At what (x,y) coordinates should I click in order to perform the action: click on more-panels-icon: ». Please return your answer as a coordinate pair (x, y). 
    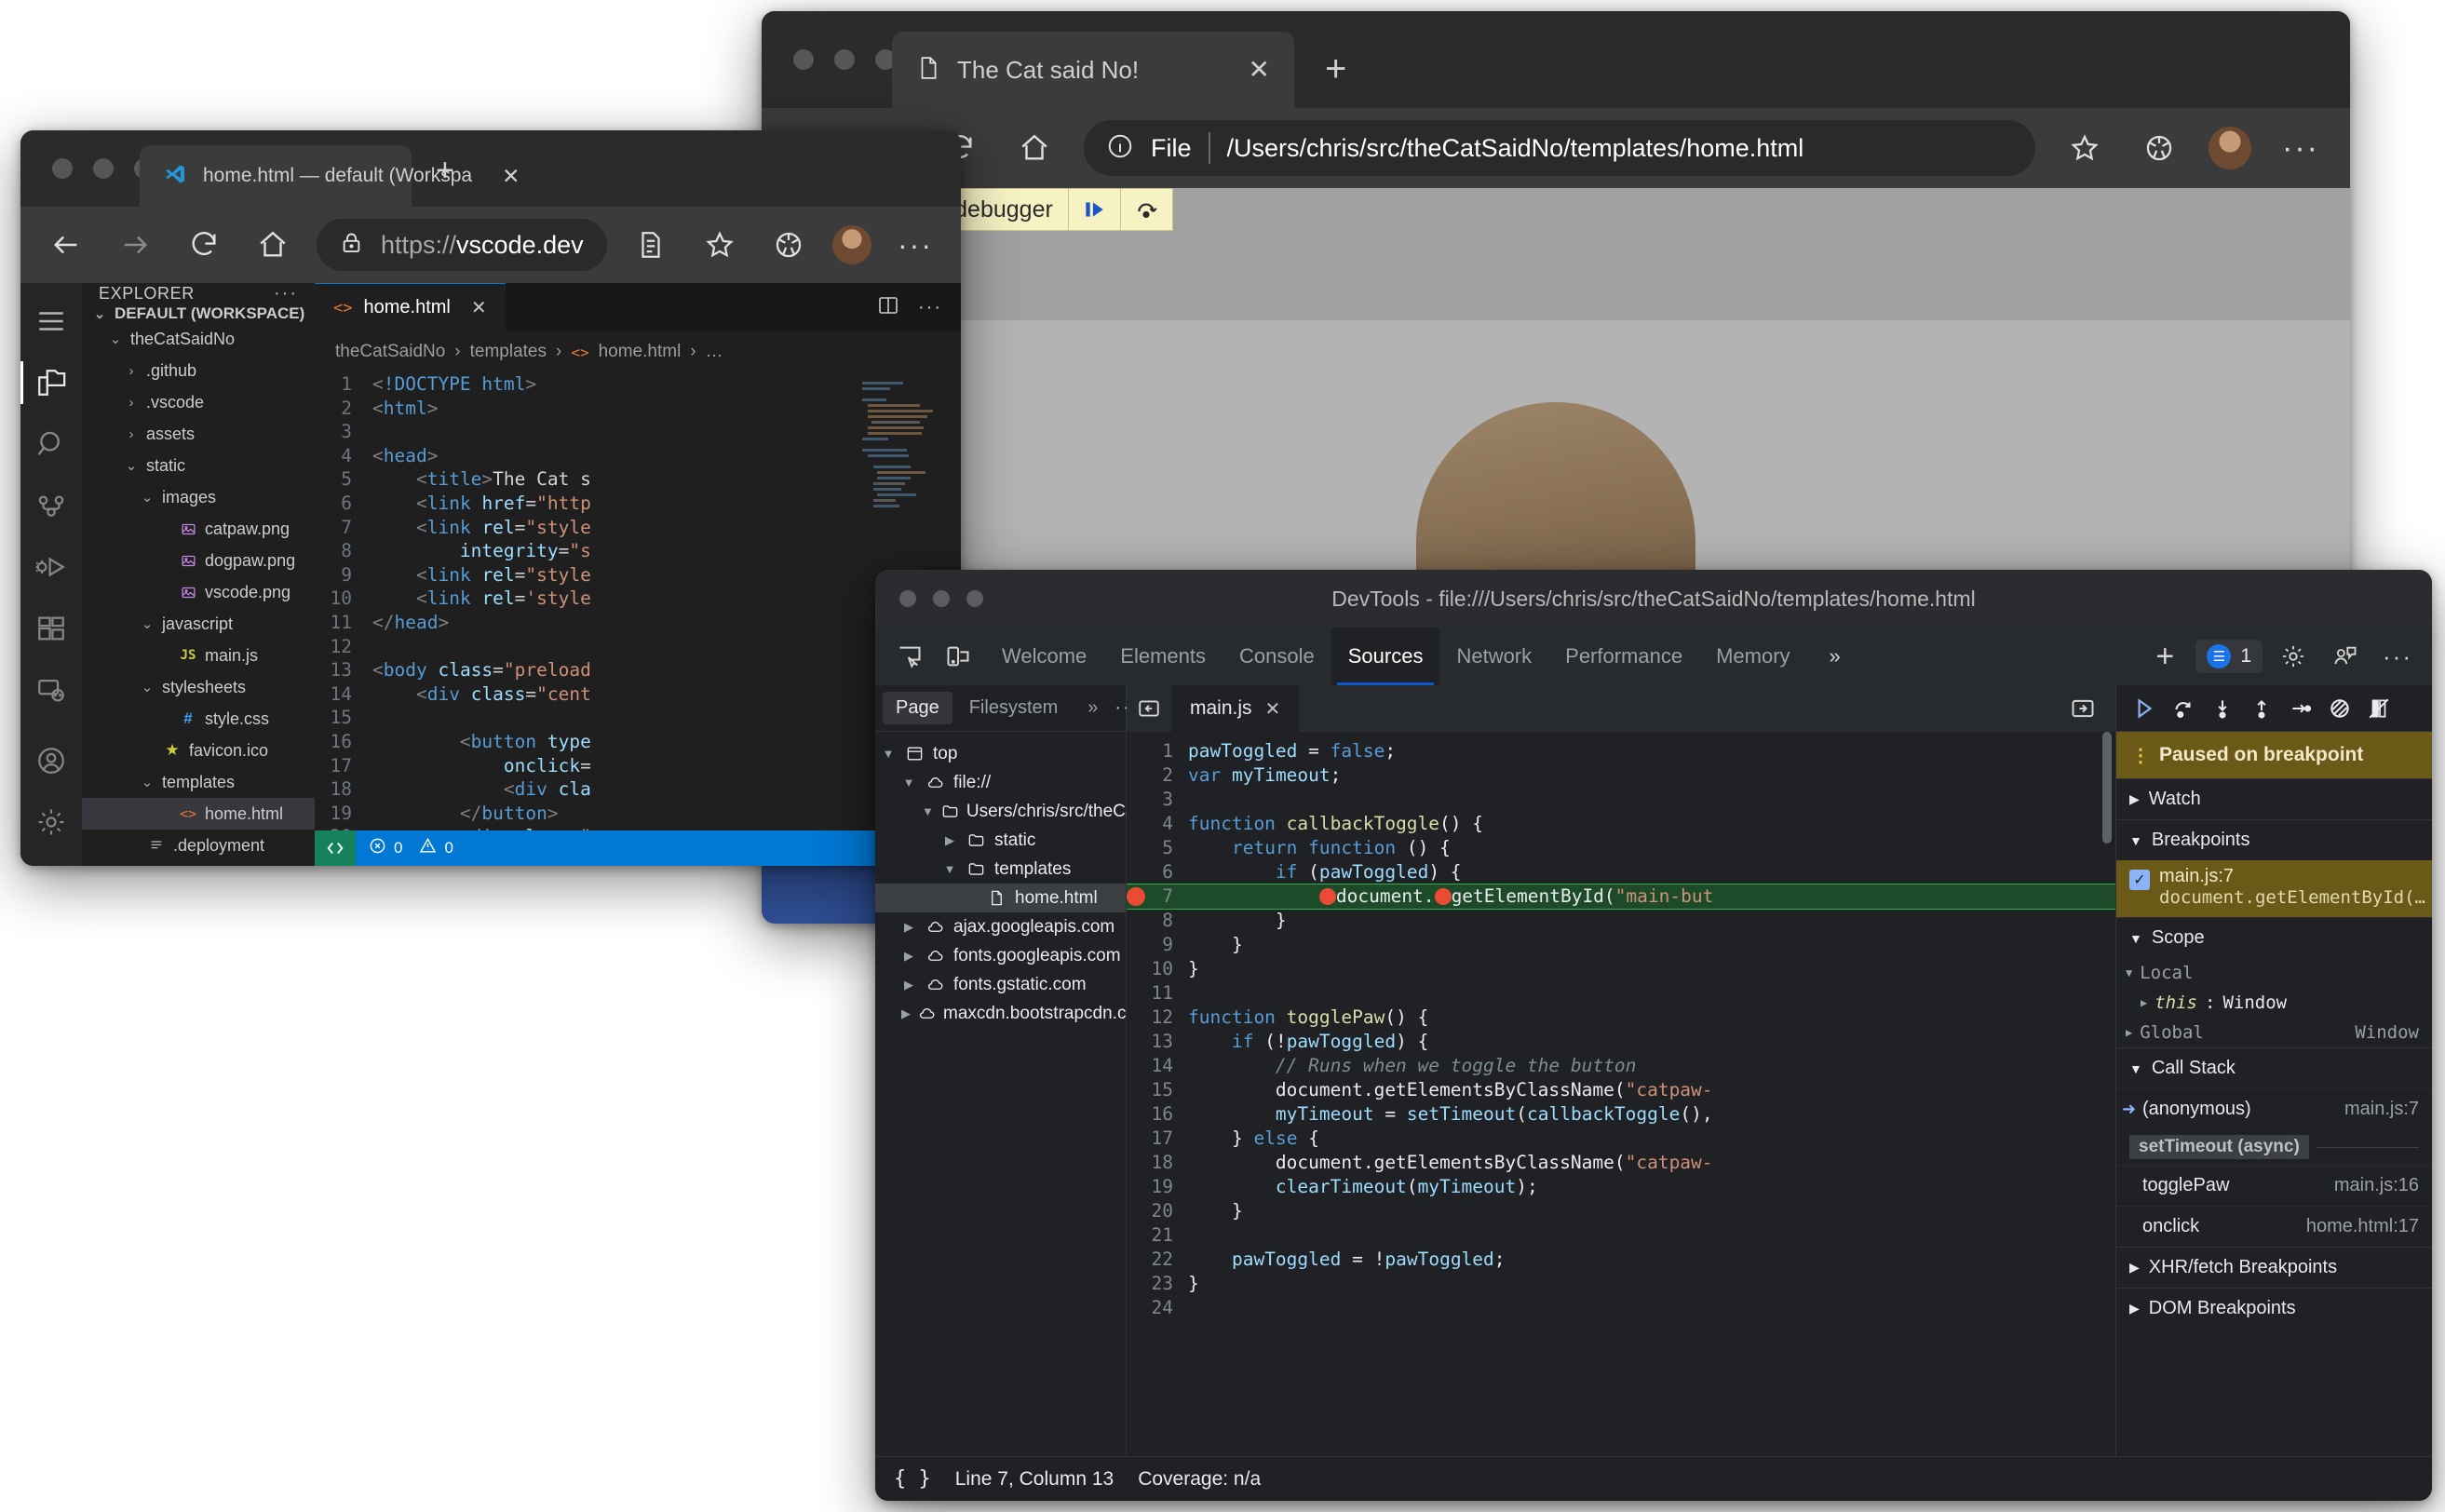
    Looking at the image, I should click on (1835, 656).